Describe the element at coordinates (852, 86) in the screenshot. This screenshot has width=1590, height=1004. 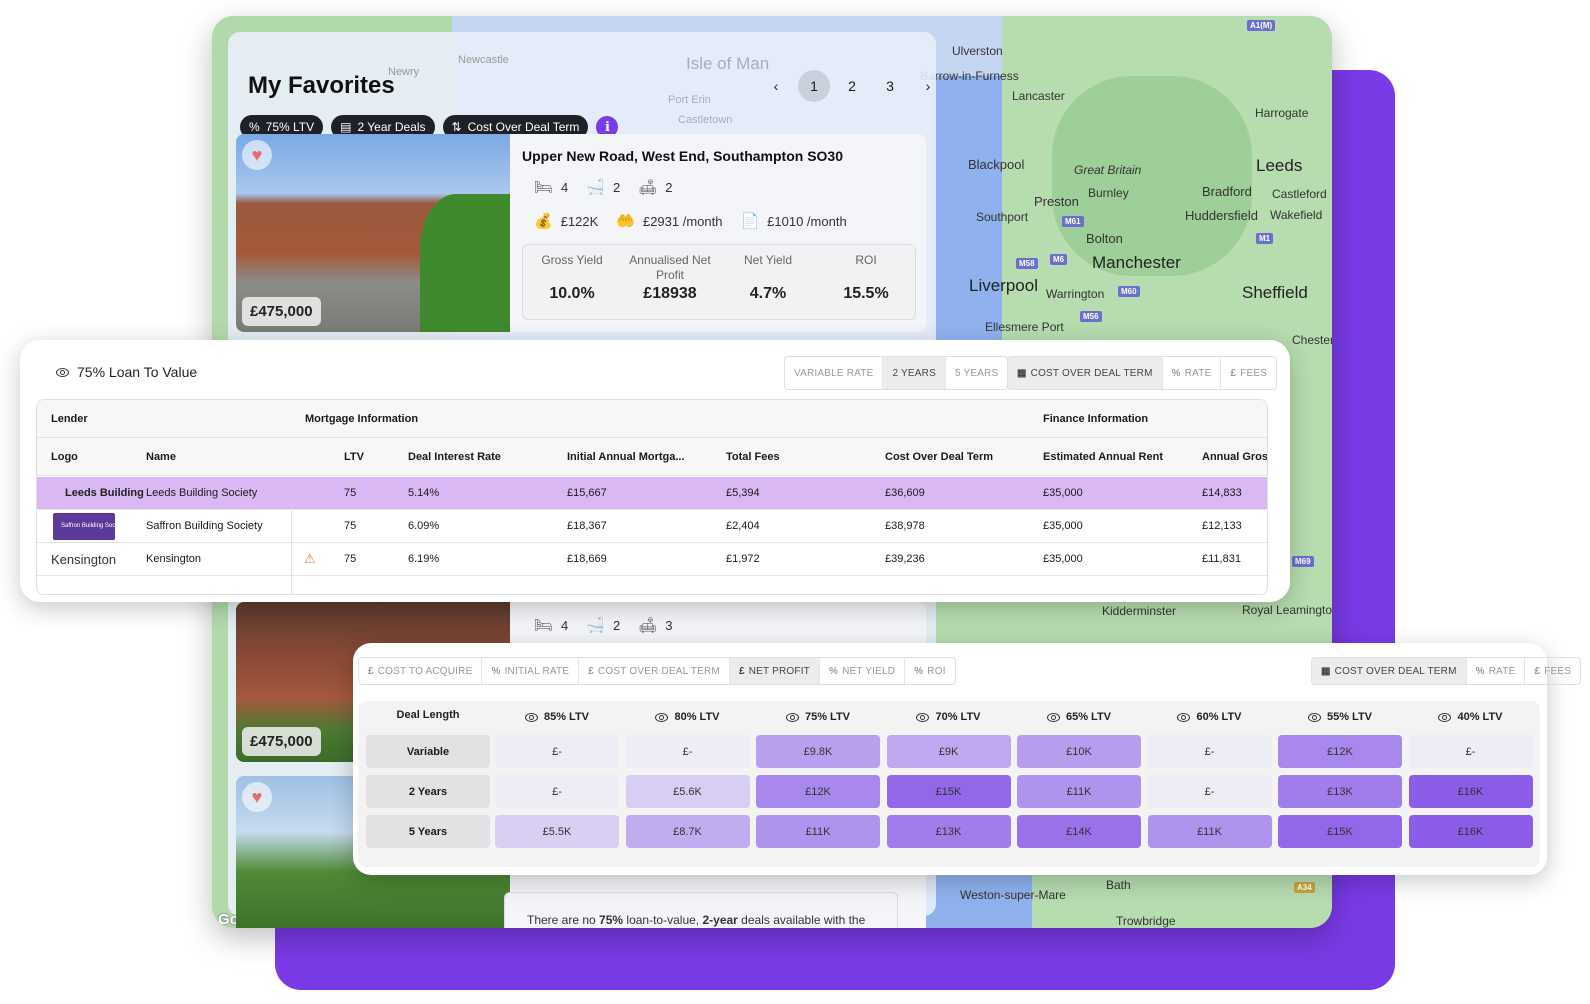
I see `page-2-button: 2` at that location.